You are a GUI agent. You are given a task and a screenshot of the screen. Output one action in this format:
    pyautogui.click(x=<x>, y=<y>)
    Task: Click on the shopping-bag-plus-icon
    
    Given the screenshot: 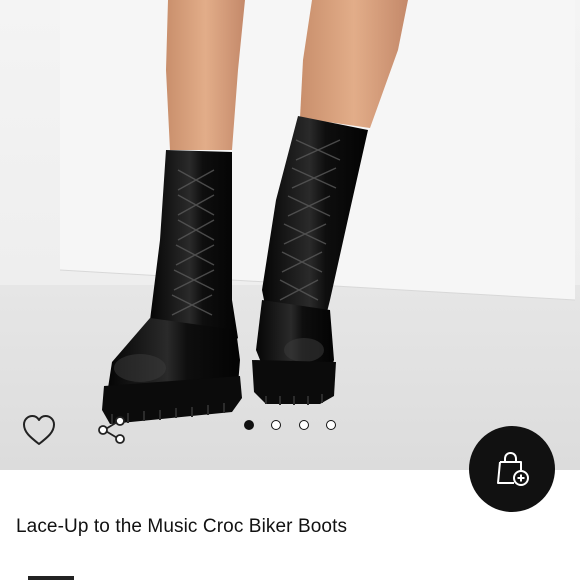 What is the action you would take?
    pyautogui.click(x=513, y=468)
    